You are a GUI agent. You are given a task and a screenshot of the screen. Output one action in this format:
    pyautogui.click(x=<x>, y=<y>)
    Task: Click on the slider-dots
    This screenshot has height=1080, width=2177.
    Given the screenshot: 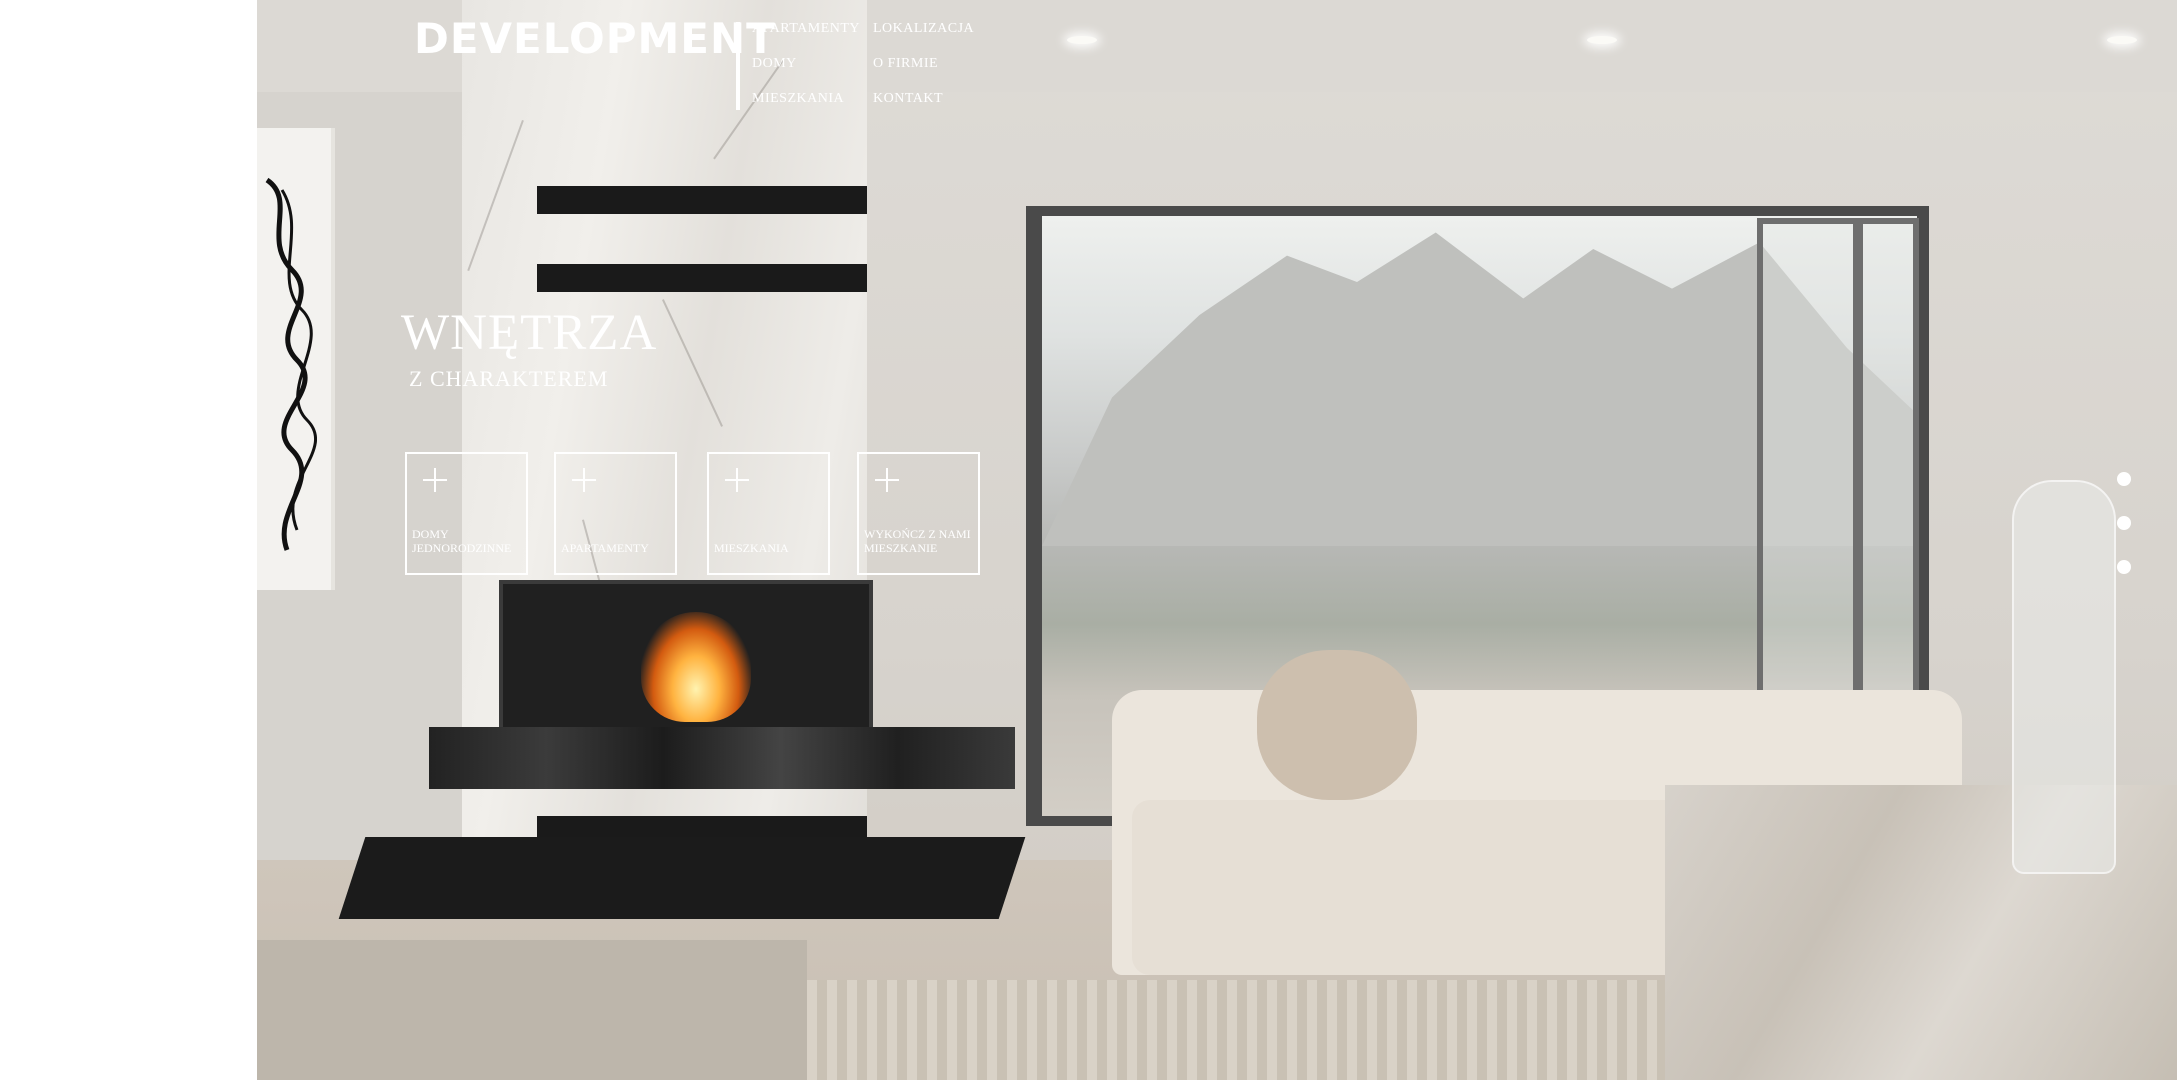 What is the action you would take?
    pyautogui.click(x=2124, y=523)
    